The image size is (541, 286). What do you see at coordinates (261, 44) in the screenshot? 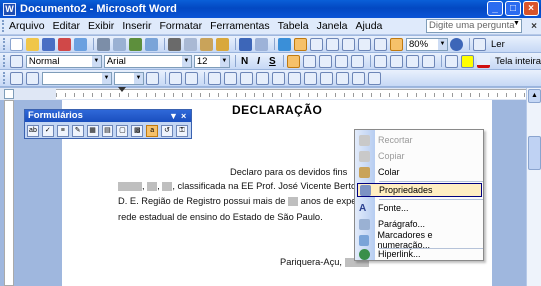
I see `redo-icon` at bounding box center [261, 44].